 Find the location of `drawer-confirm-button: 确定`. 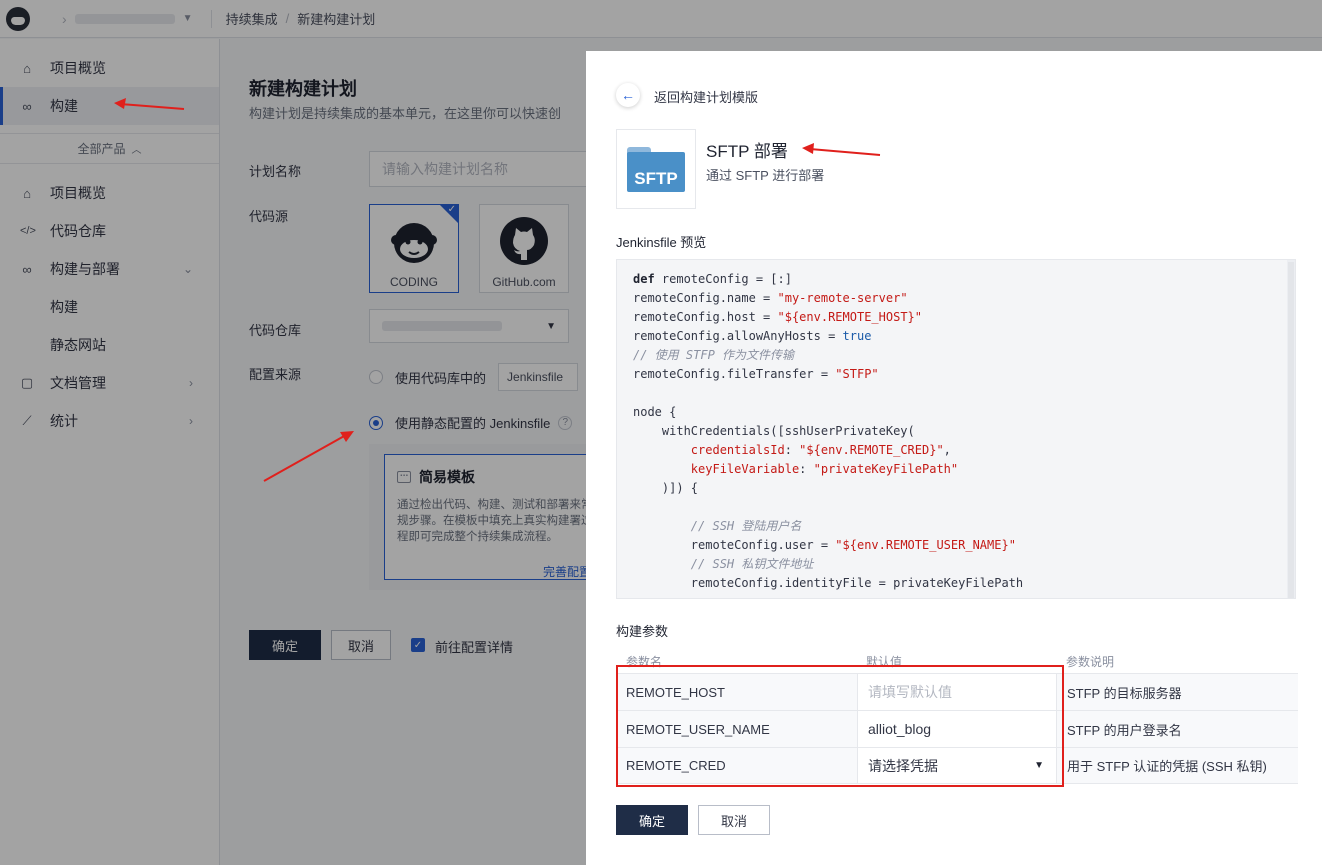

drawer-confirm-button: 确定 is located at coordinates (652, 820).